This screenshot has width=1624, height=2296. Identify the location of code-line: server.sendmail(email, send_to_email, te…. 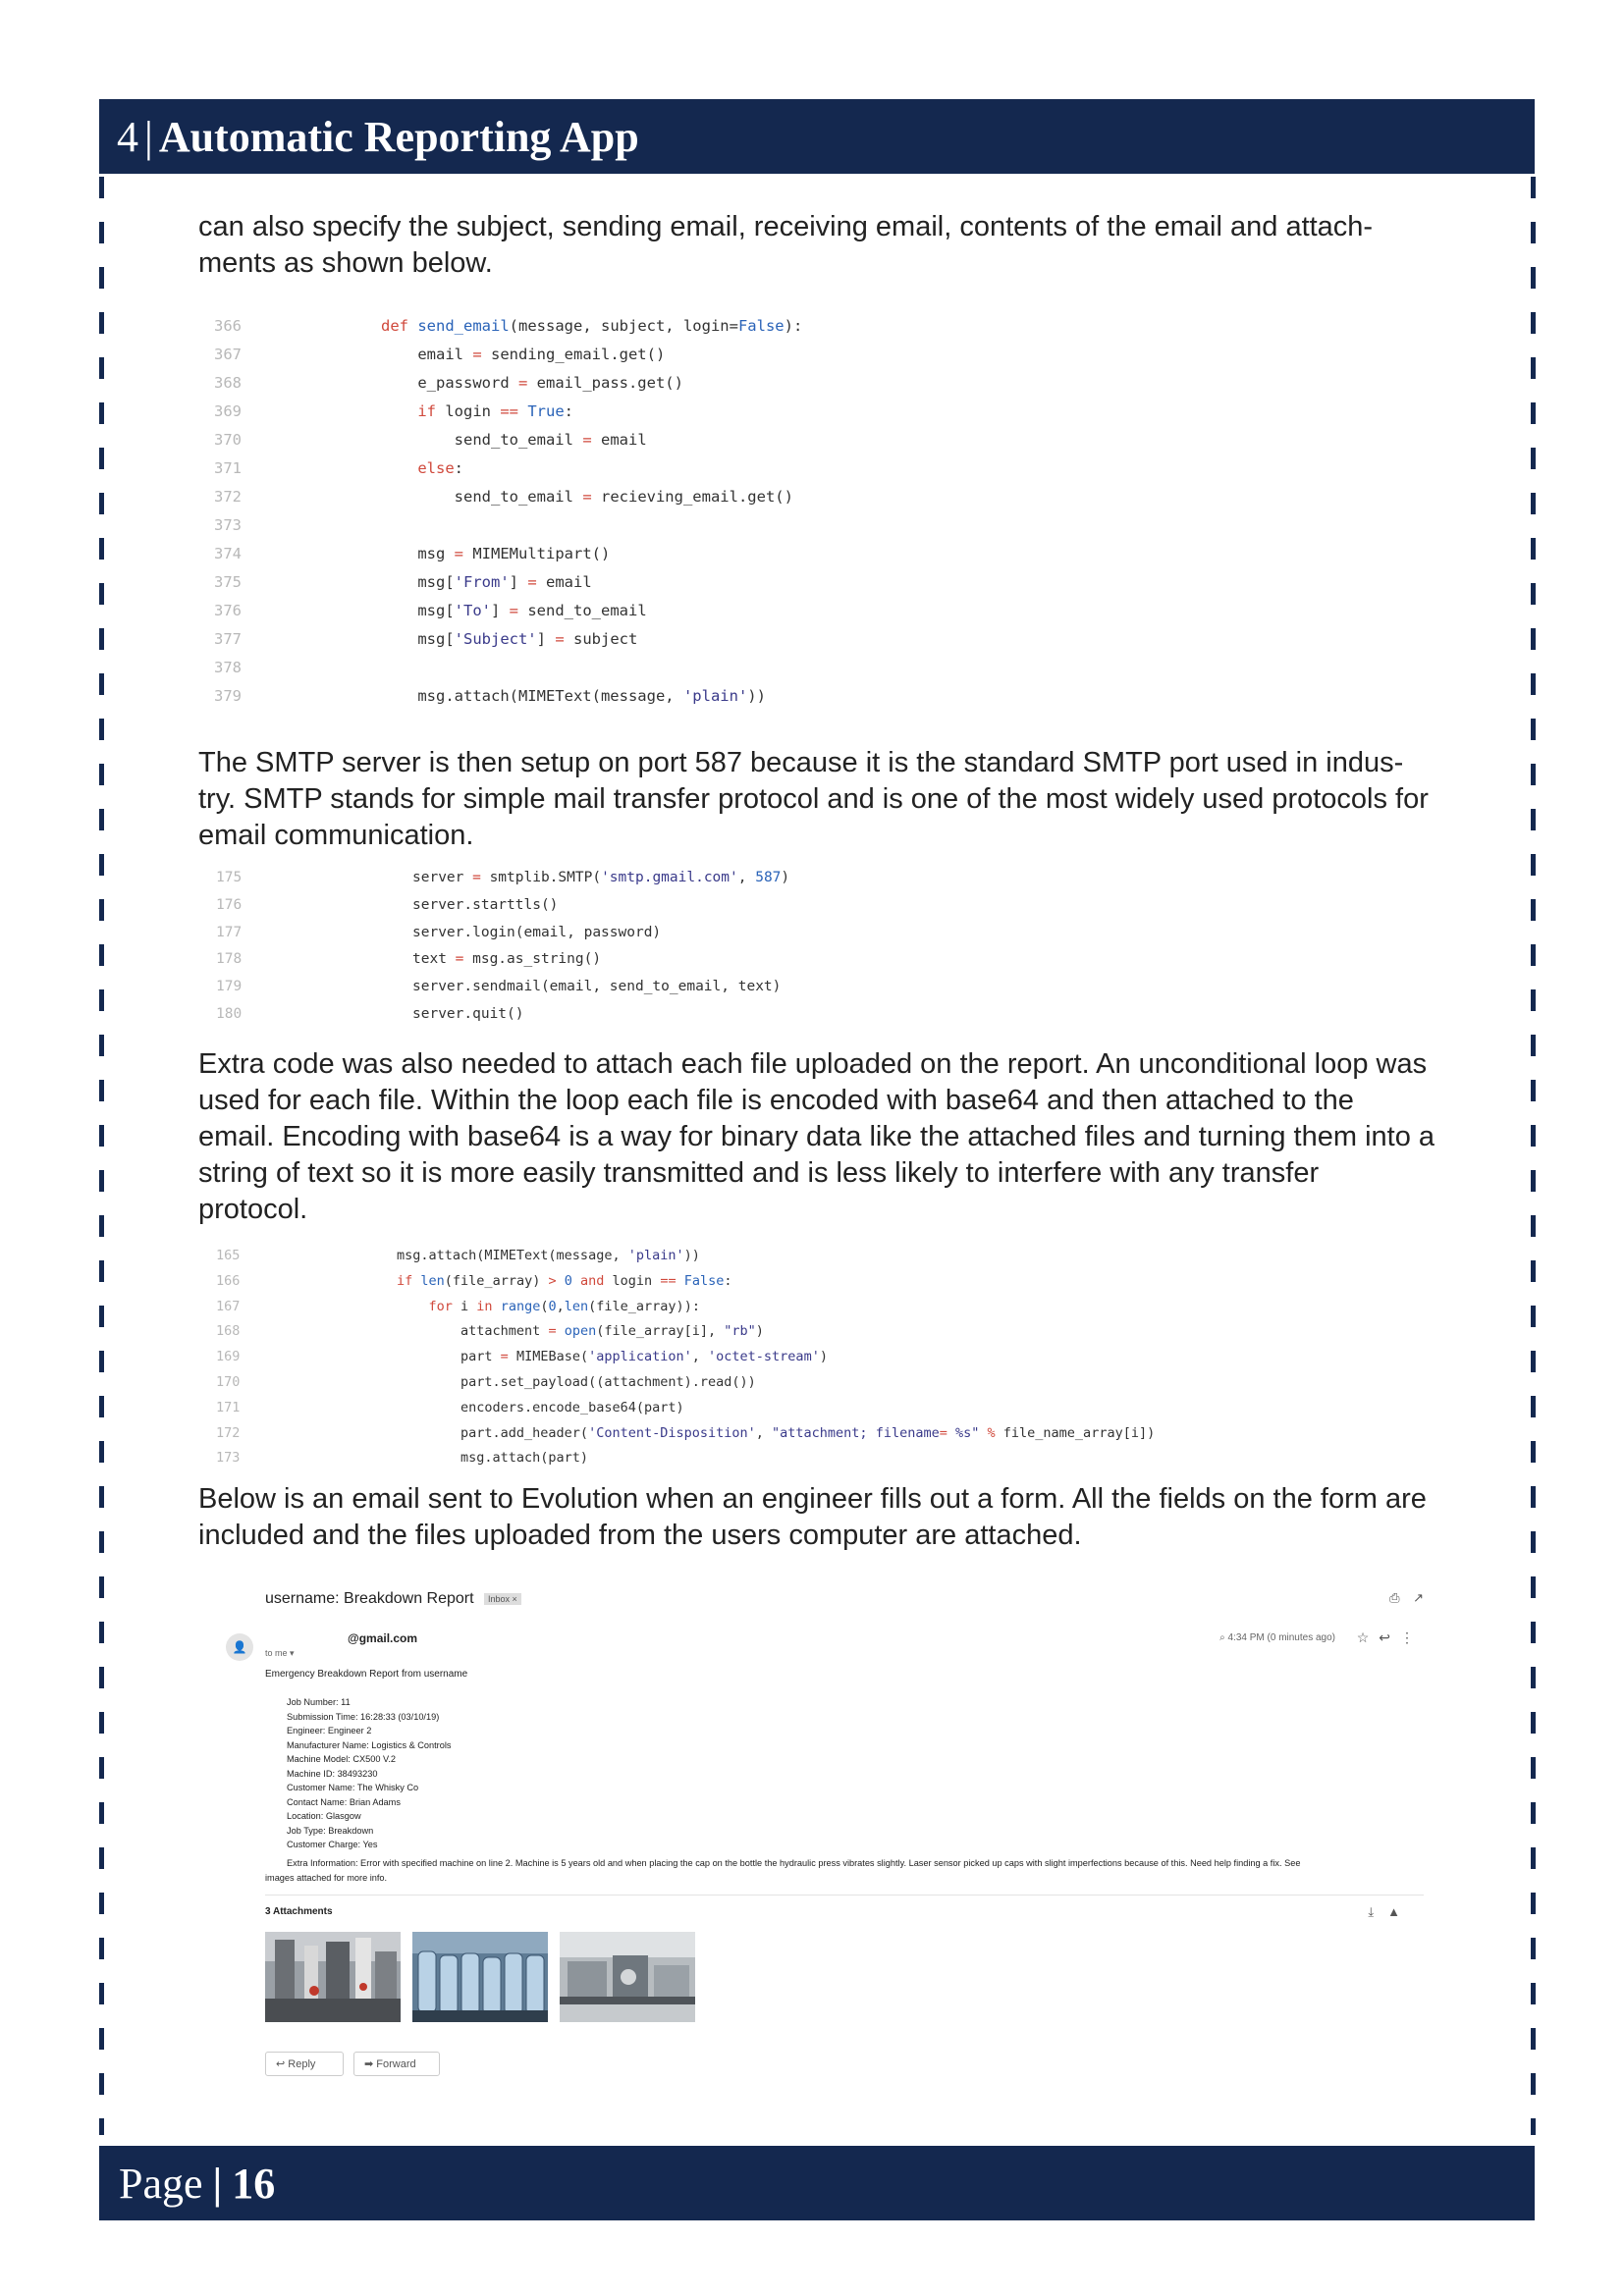
(597, 987).